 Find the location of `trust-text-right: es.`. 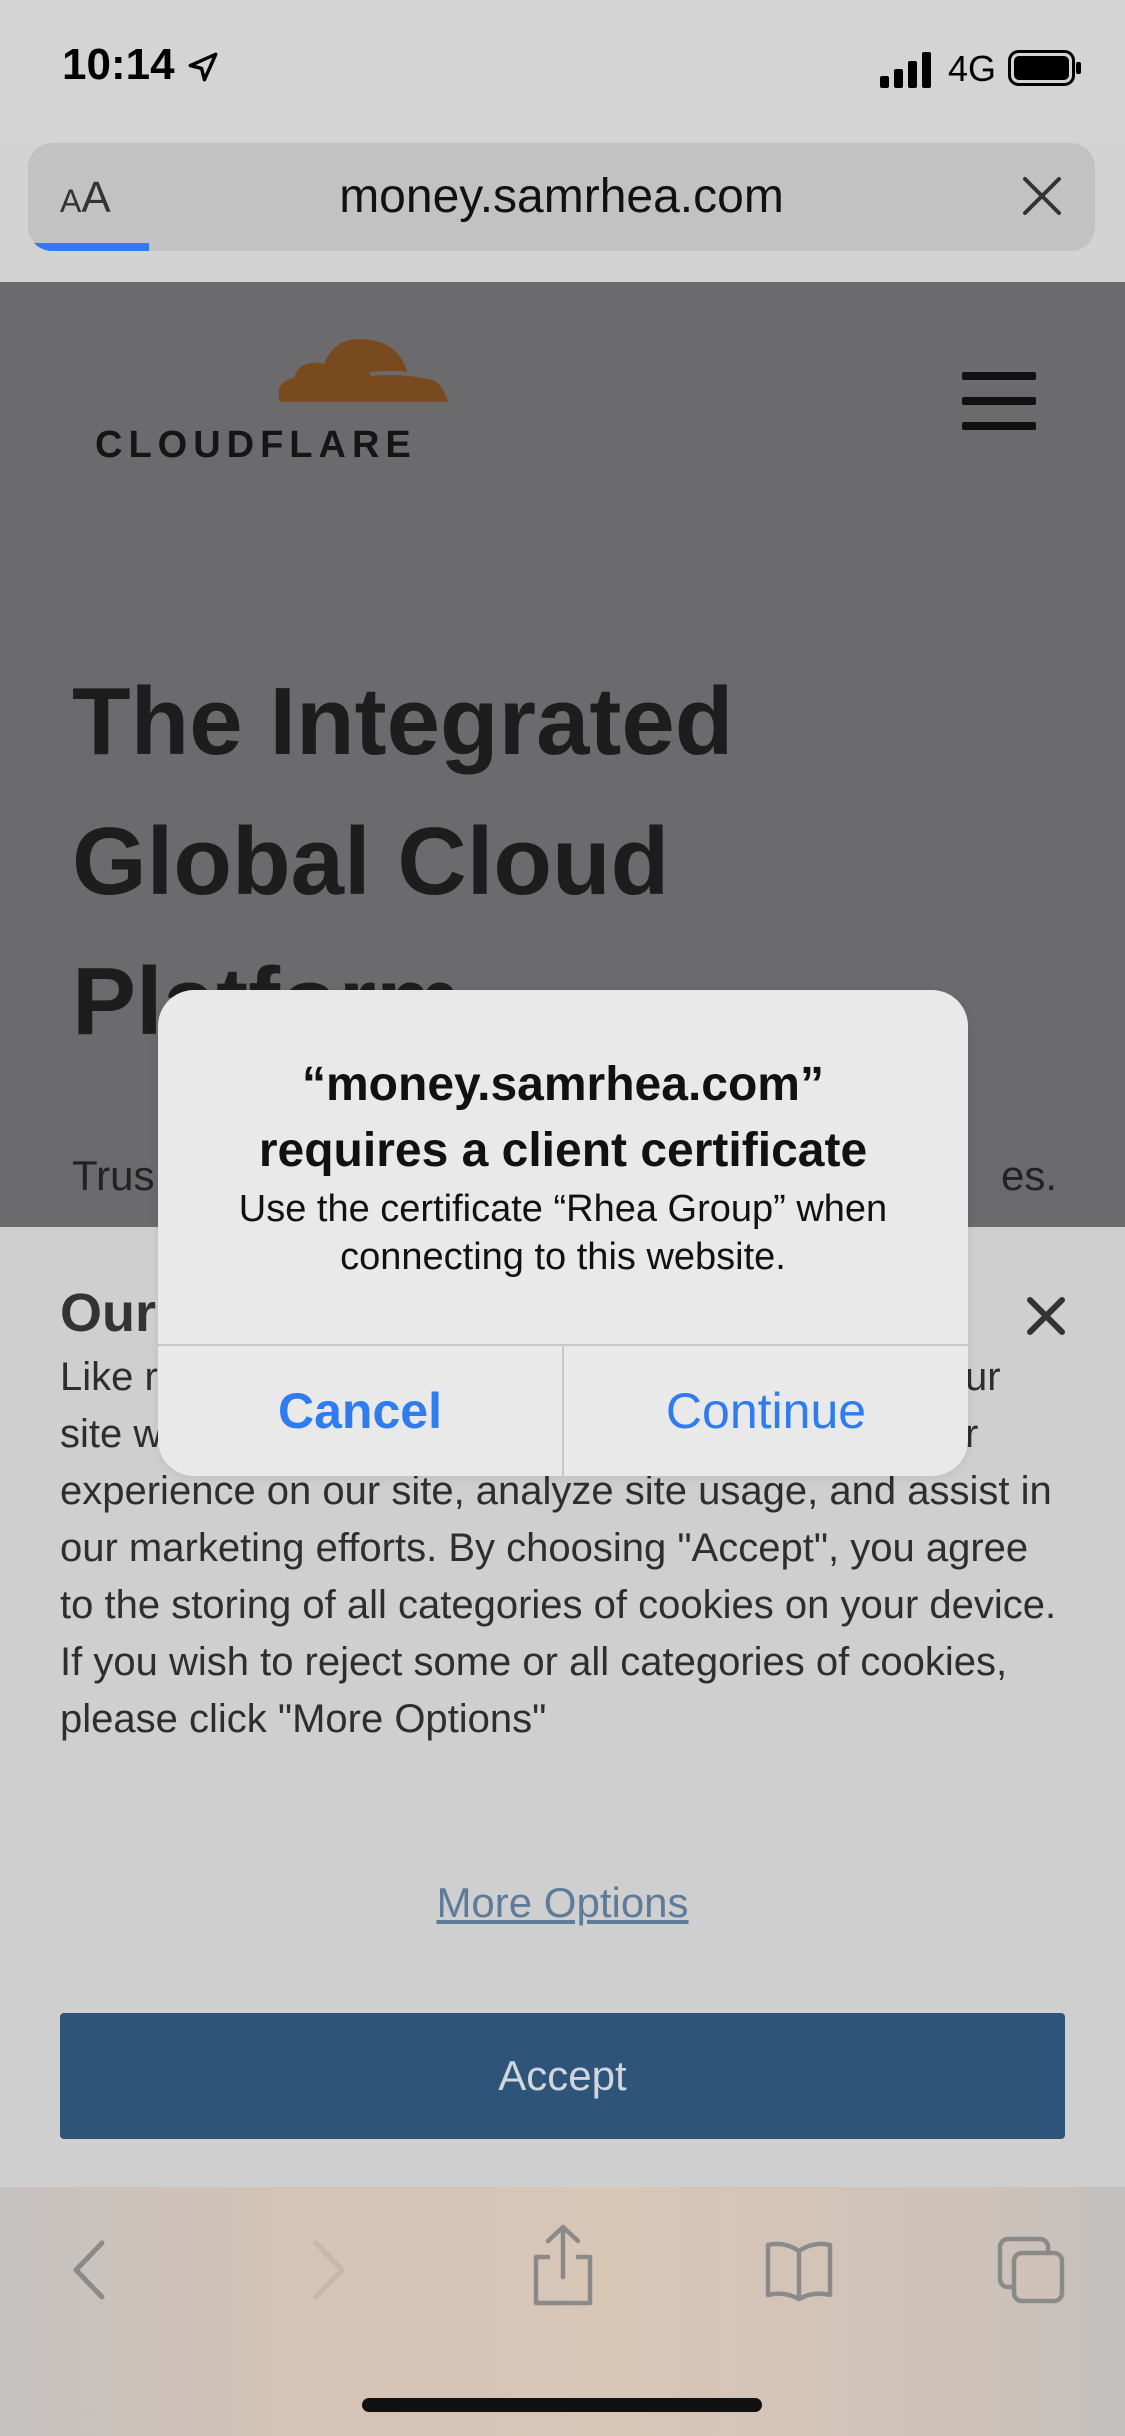

trust-text-right: es. is located at coordinates (1028, 1175).